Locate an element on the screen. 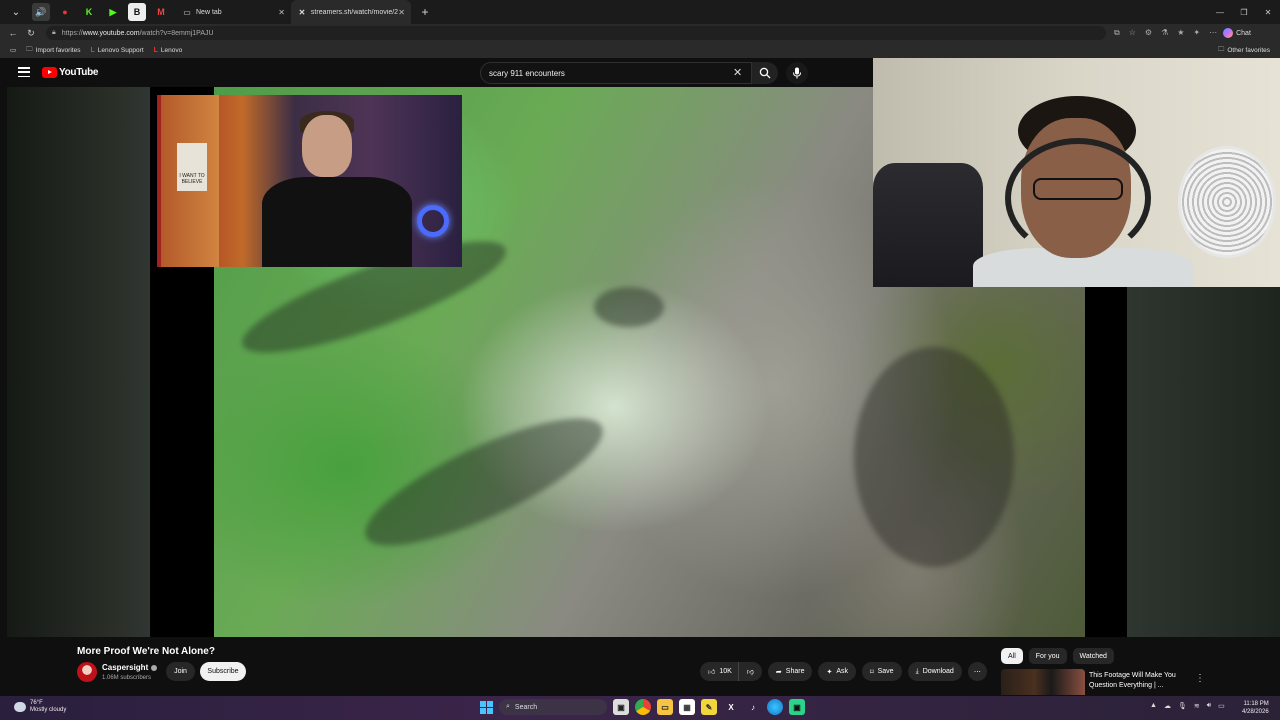 The width and height of the screenshot is (1280, 720). pinned-tab-kick-icon: K is located at coordinates (89, 12).